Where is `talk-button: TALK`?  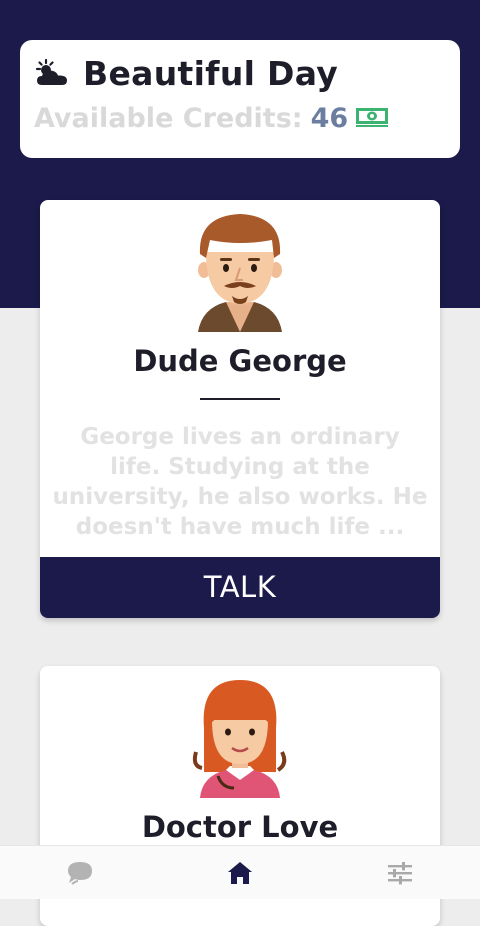
talk-button: TALK is located at coordinates (240, 587).